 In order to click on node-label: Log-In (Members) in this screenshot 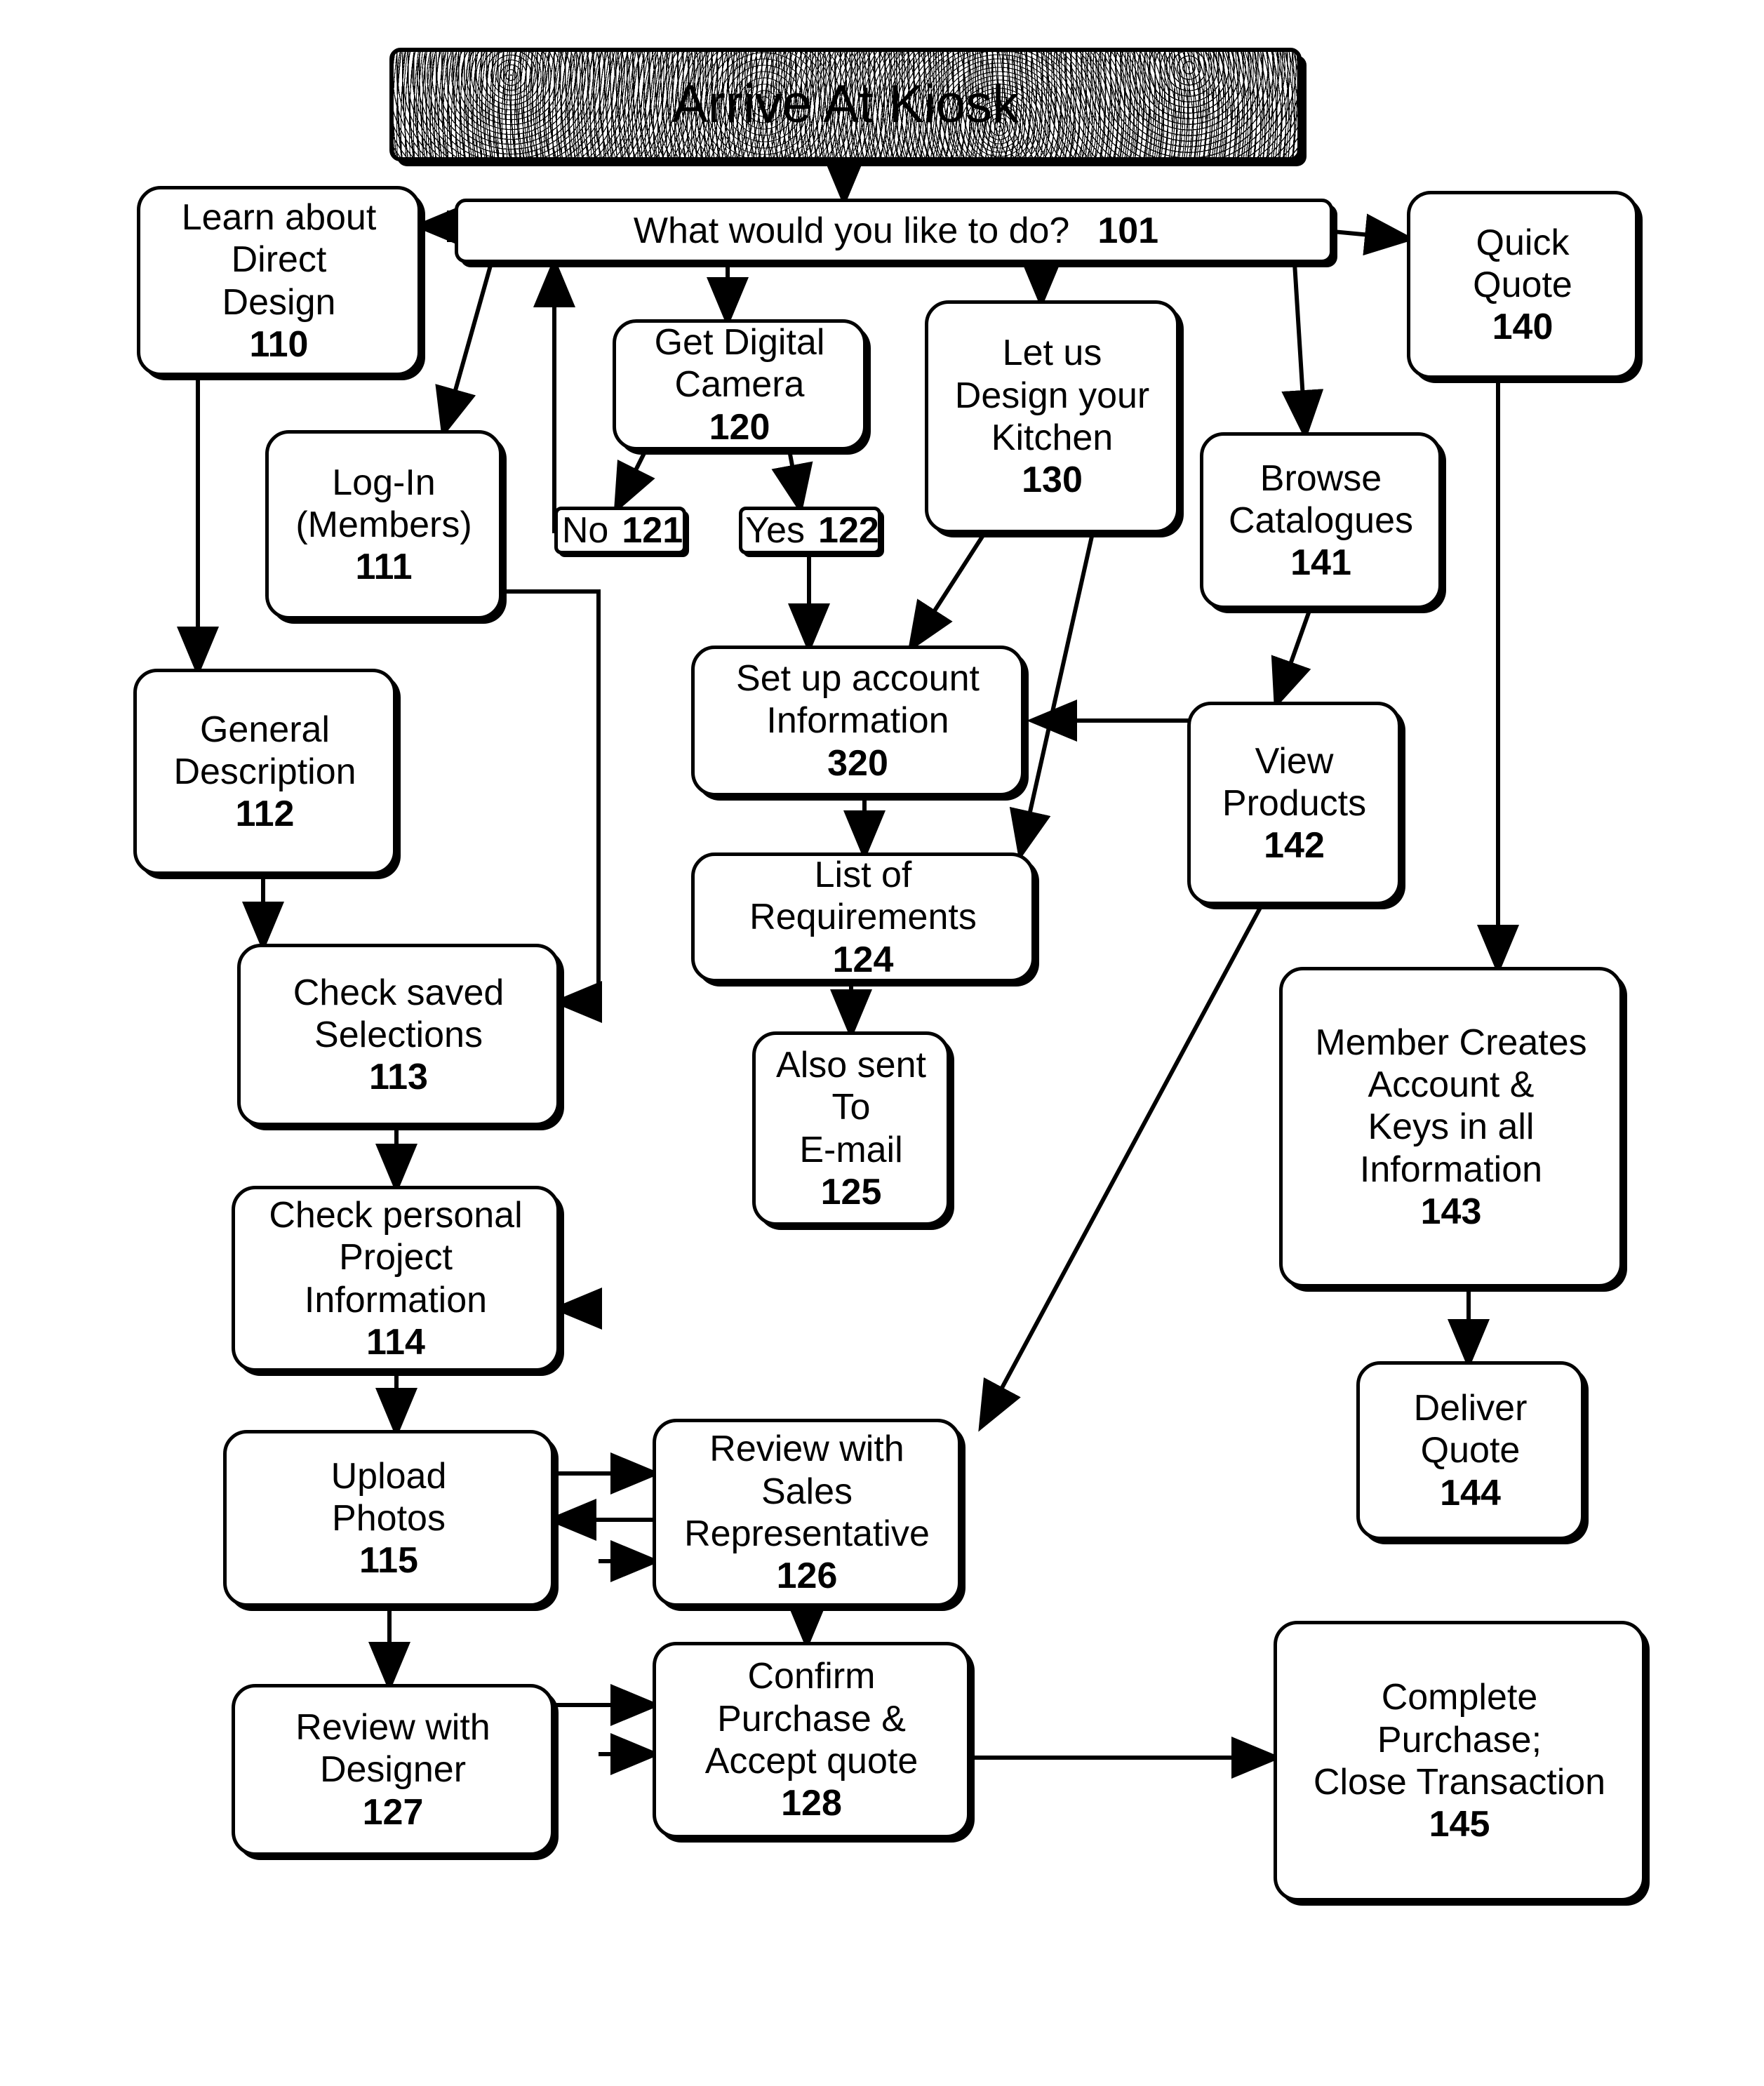, I will do `click(383, 503)`.